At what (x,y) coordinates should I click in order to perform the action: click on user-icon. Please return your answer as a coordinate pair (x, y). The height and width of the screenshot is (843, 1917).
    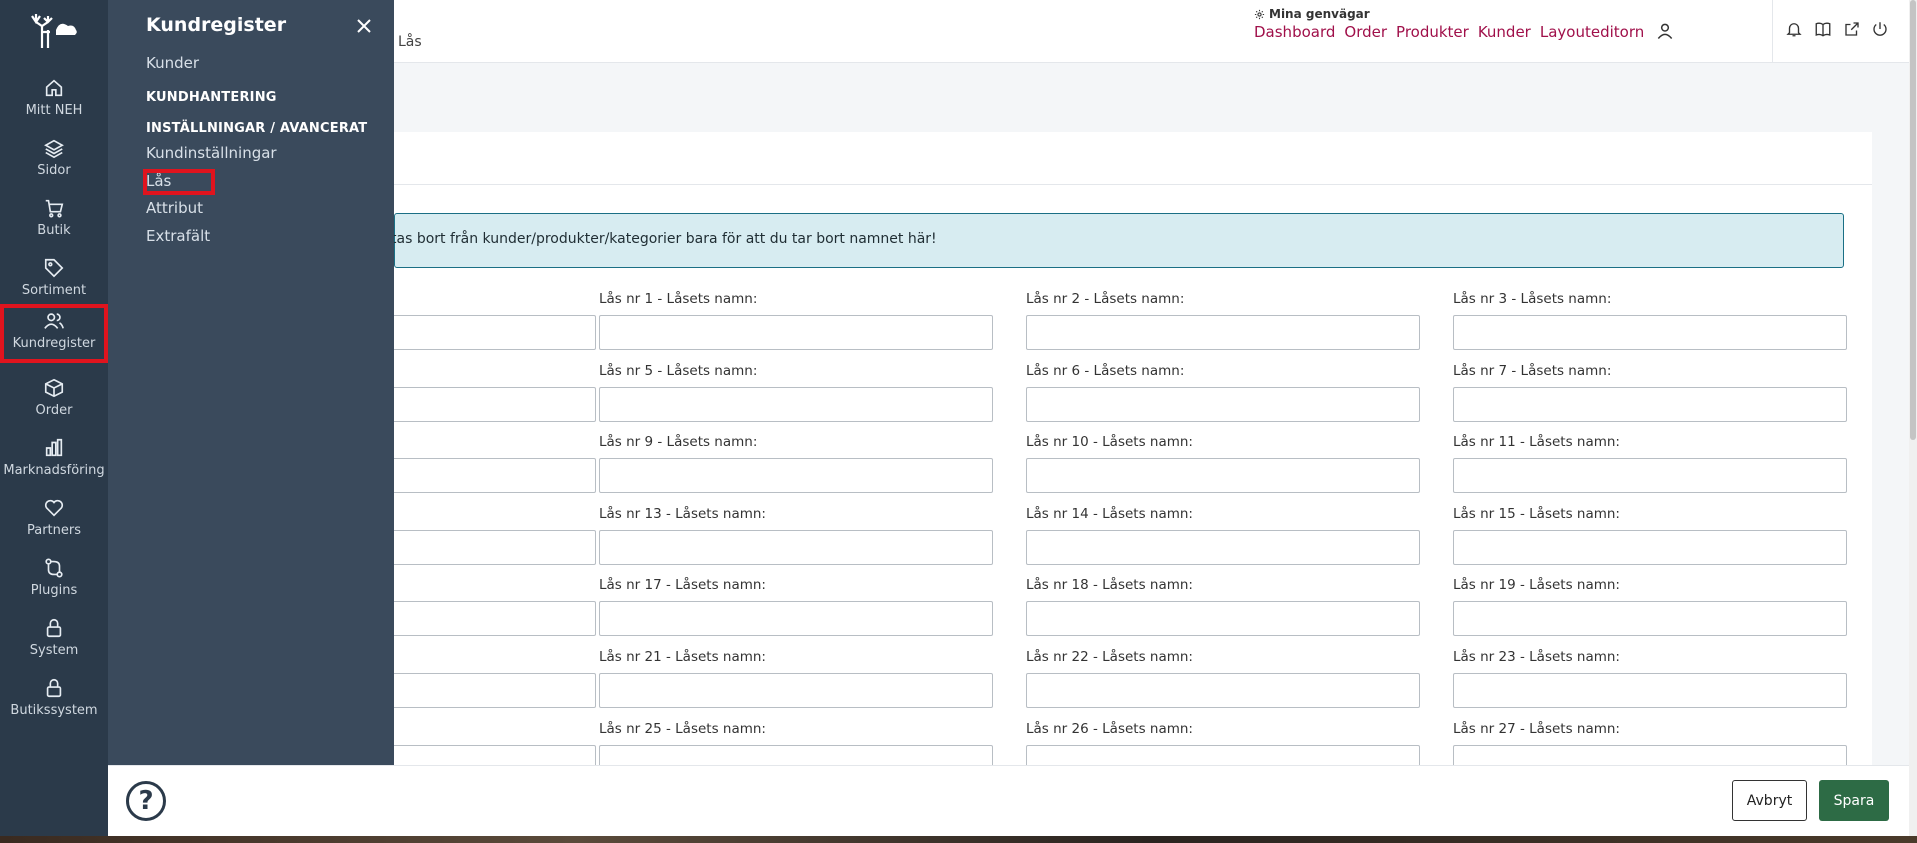
    Looking at the image, I should click on (1665, 31).